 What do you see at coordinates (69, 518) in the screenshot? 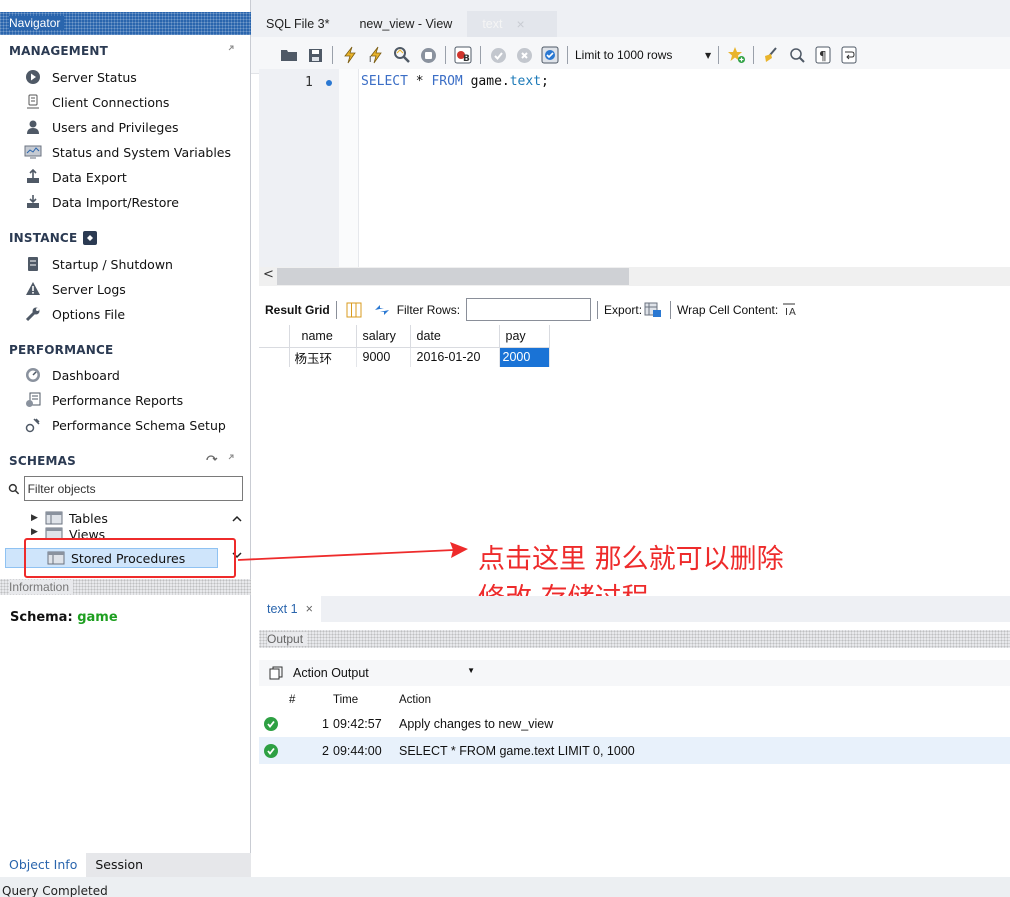
I see `tree-item-tables: ▶ Tables` at bounding box center [69, 518].